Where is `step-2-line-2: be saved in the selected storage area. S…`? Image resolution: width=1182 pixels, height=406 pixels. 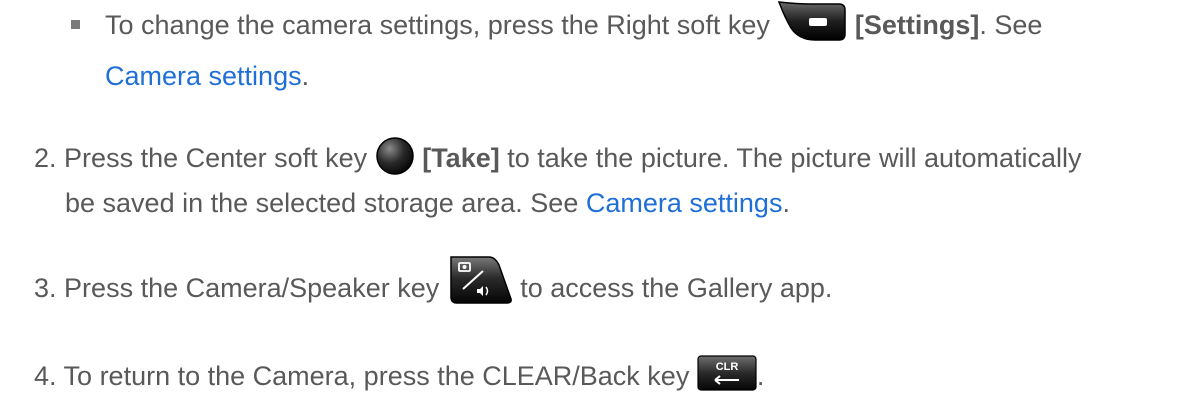 step-2-line-2: be saved in the selected storage area. S… is located at coordinates (427, 203).